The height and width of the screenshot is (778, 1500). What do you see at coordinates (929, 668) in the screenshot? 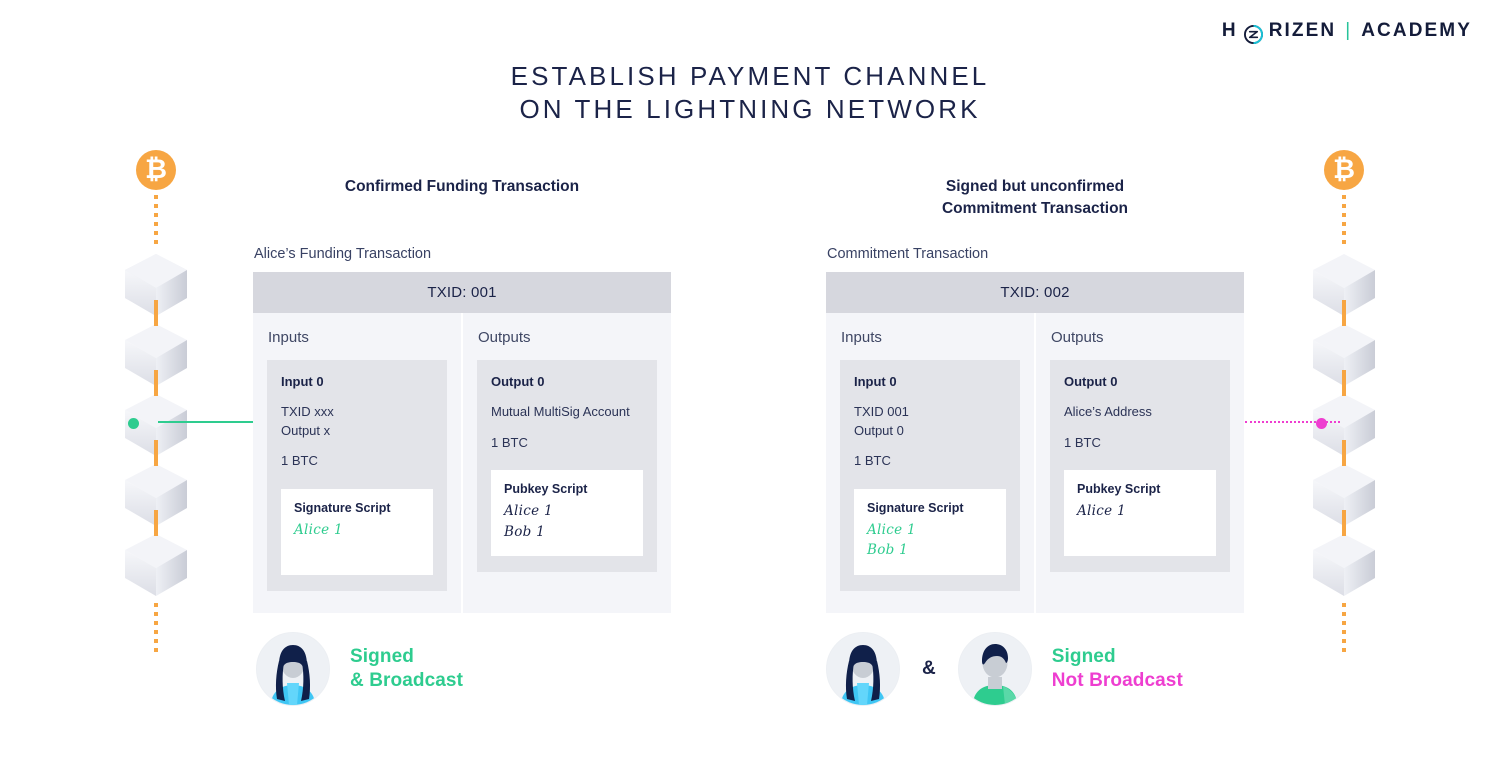
I see `actors-ampersand: &` at bounding box center [929, 668].